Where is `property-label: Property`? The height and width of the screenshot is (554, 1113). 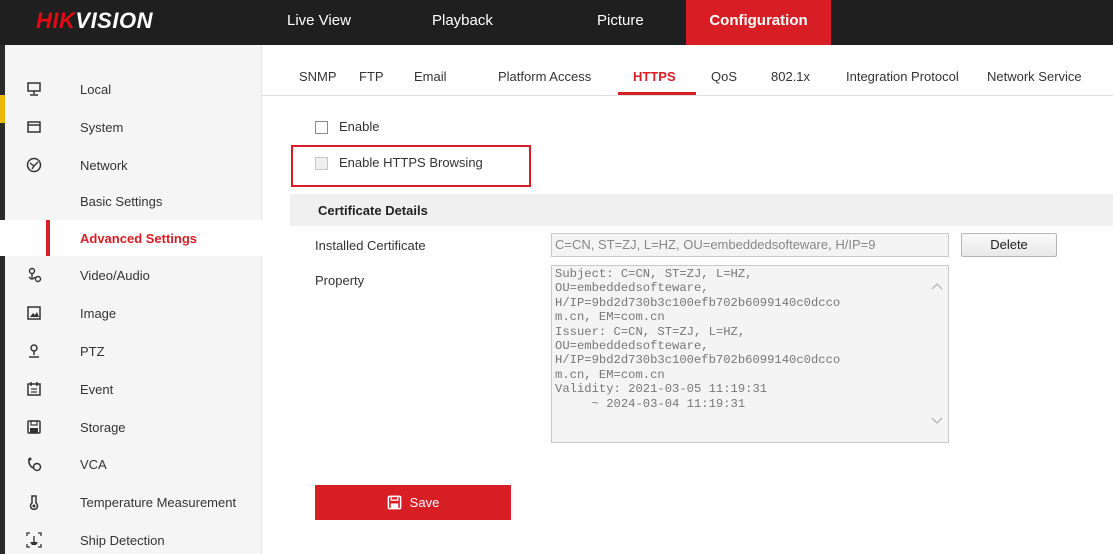
property-label: Property is located at coordinates (340, 280).